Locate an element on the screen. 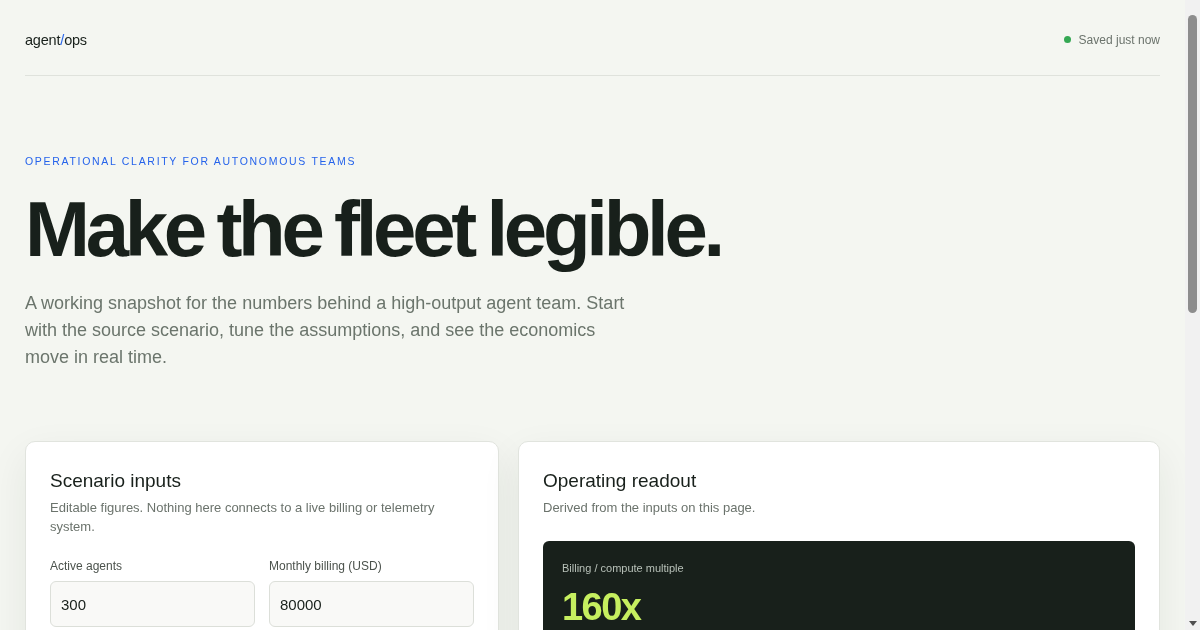 This screenshot has width=1200, height=630. status-dot-icon is located at coordinates (1067, 39).